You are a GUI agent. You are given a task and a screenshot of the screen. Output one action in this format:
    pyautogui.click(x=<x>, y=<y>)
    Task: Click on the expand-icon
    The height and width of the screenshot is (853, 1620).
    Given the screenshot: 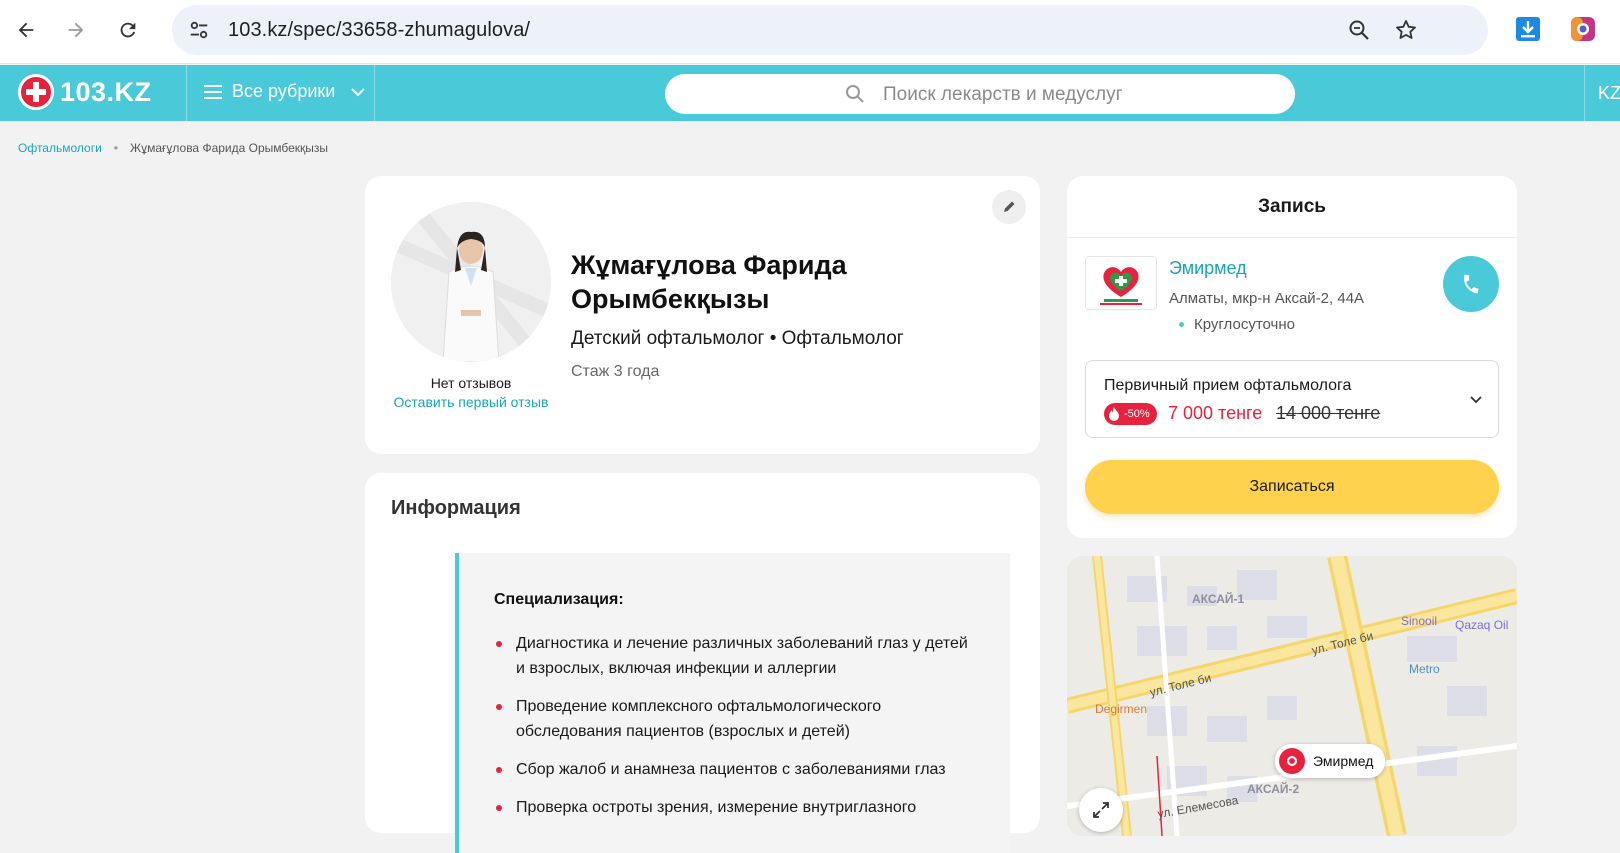 What is the action you would take?
    pyautogui.click(x=1101, y=810)
    